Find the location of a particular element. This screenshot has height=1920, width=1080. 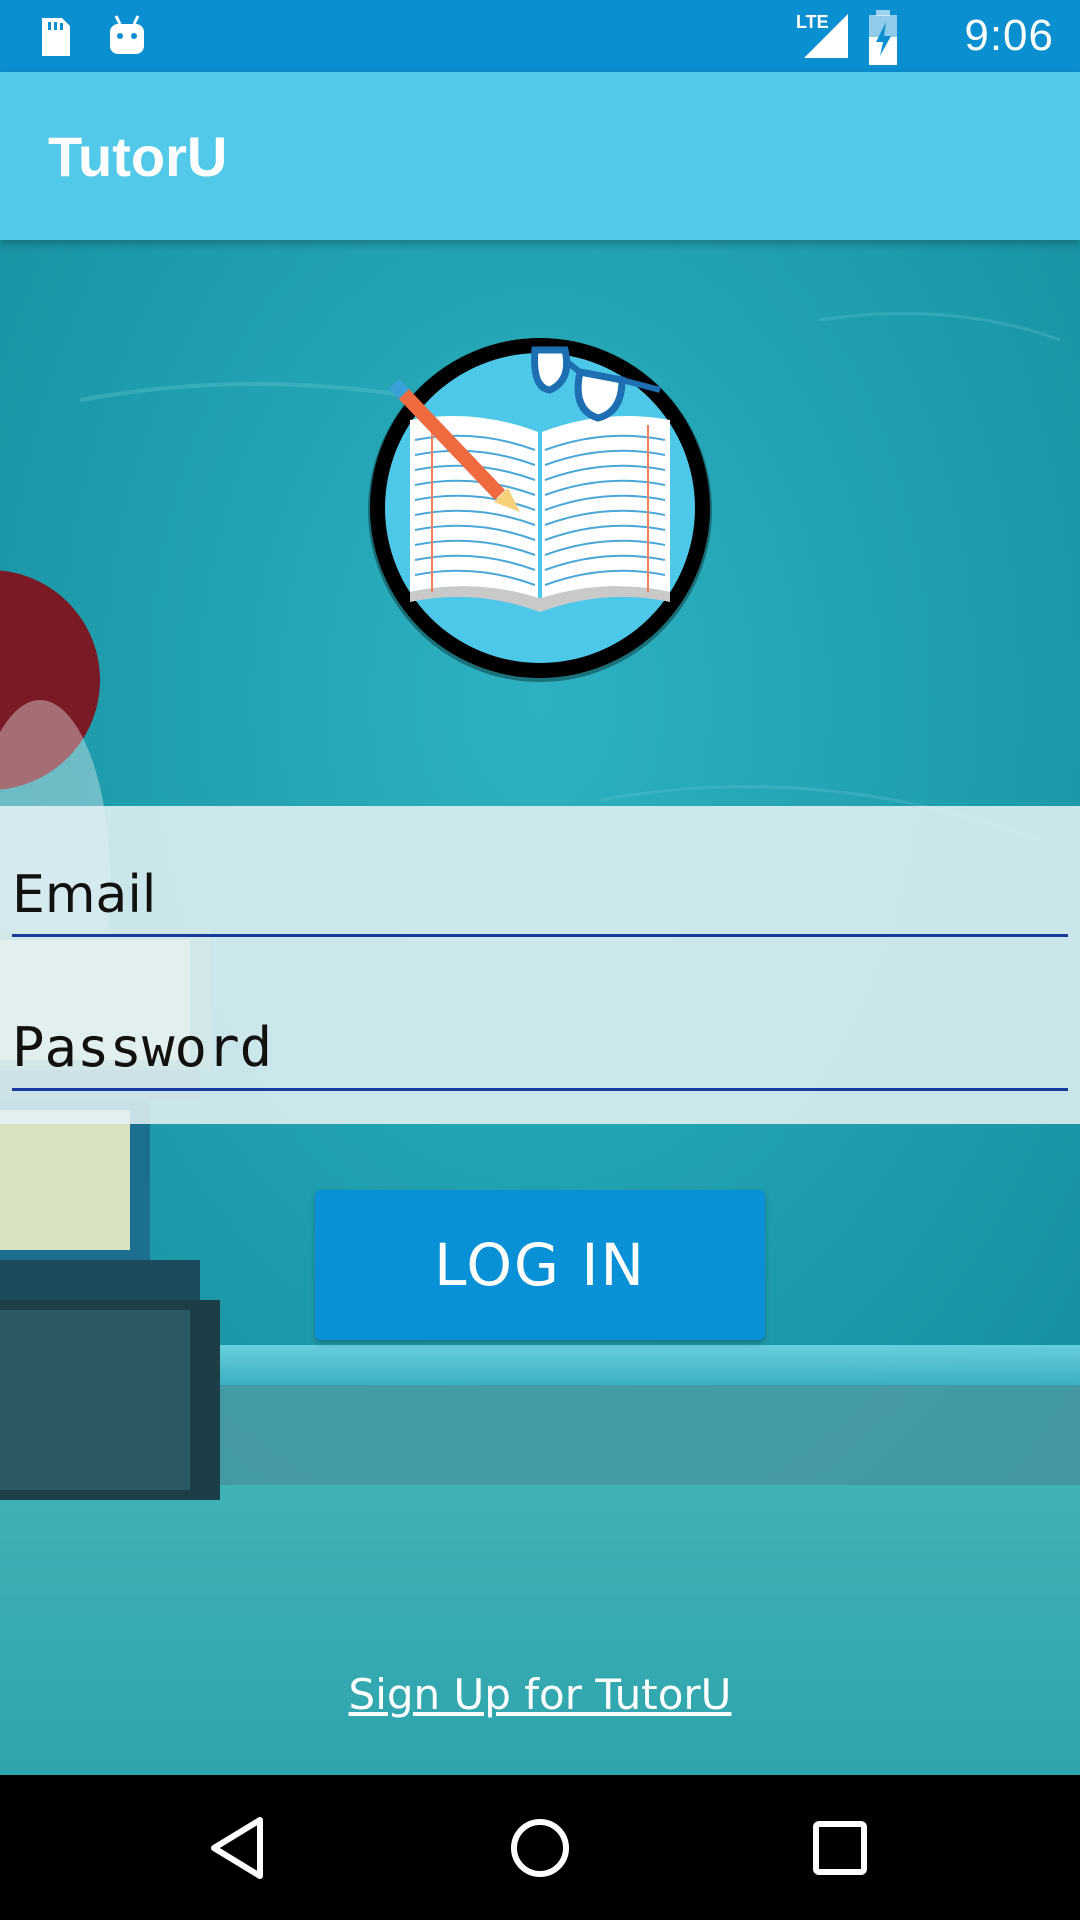

app-bar: TutorU is located at coordinates (540, 156).